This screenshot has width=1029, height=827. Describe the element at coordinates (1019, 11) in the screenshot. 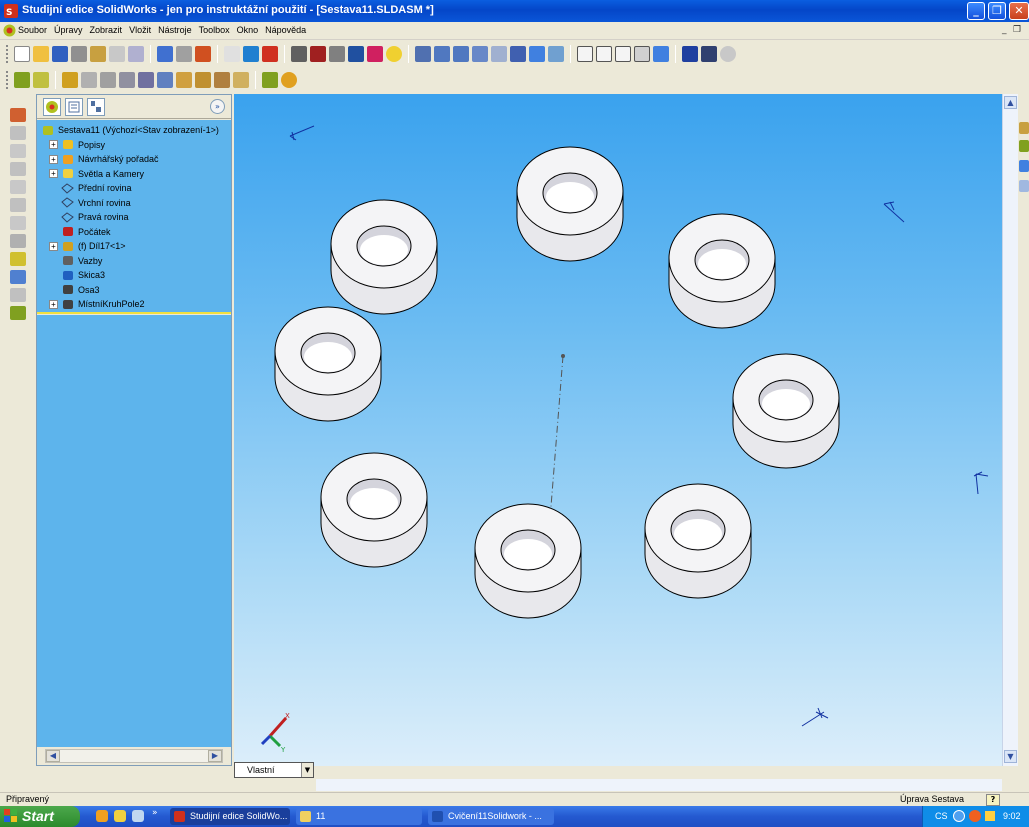

I see `close-button: ✕` at that location.